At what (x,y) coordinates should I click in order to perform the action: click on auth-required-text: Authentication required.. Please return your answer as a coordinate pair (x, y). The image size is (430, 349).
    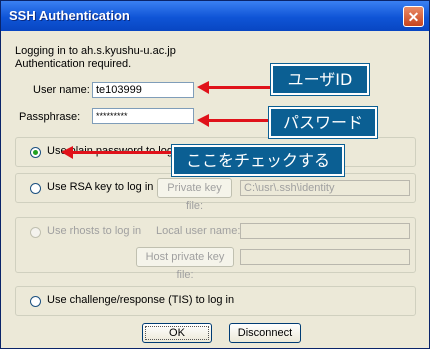
    Looking at the image, I should click on (73, 64).